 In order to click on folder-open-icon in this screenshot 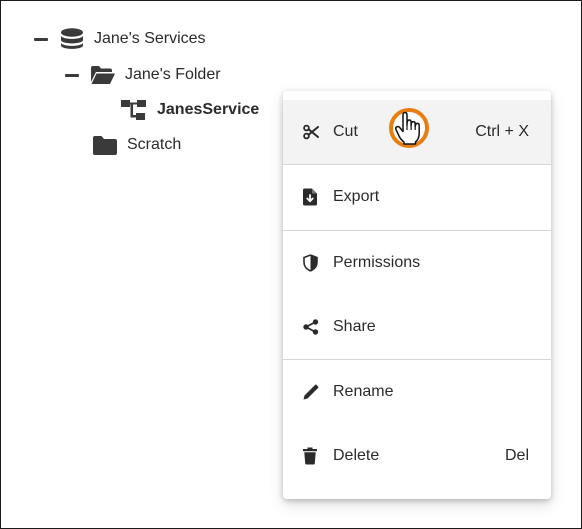, I will do `click(103, 75)`.